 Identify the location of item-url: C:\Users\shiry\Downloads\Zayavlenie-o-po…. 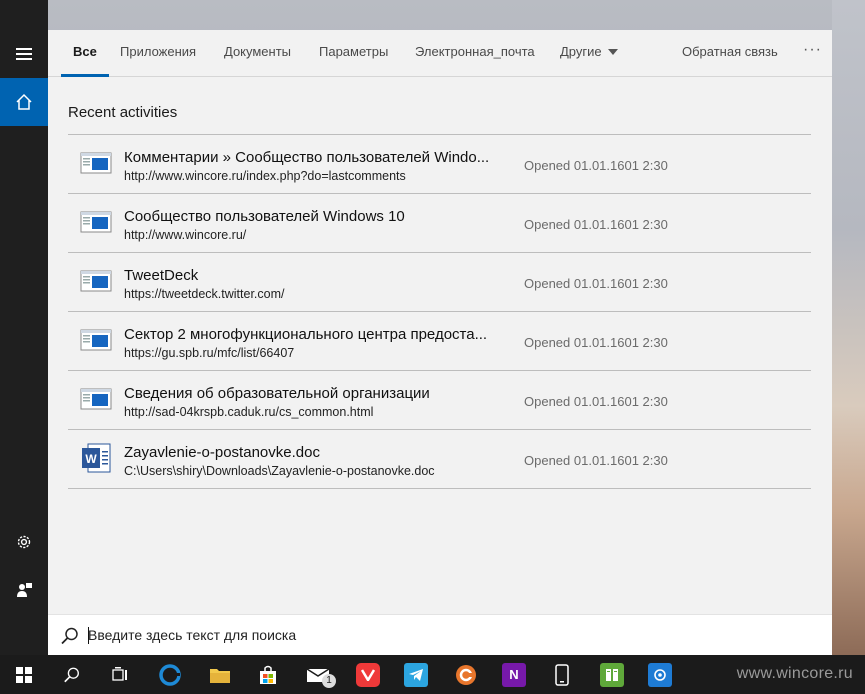
(279, 471).